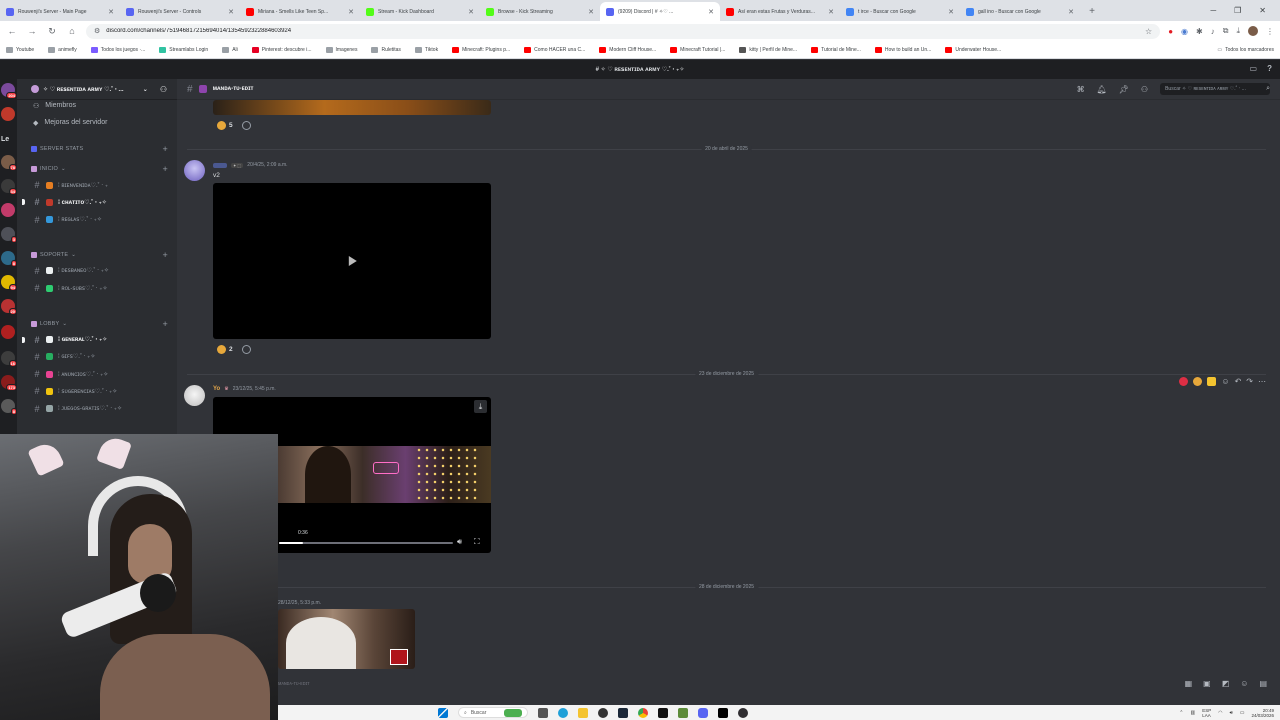  What do you see at coordinates (97, 105) in the screenshot?
I see `menu-item-members: ⚇ Miembros` at bounding box center [97, 105].